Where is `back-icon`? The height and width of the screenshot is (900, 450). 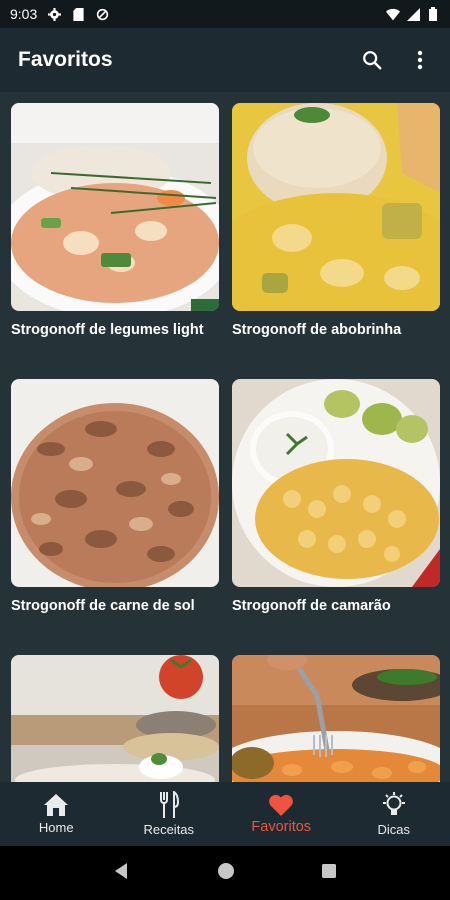
back-icon is located at coordinates (122, 873).